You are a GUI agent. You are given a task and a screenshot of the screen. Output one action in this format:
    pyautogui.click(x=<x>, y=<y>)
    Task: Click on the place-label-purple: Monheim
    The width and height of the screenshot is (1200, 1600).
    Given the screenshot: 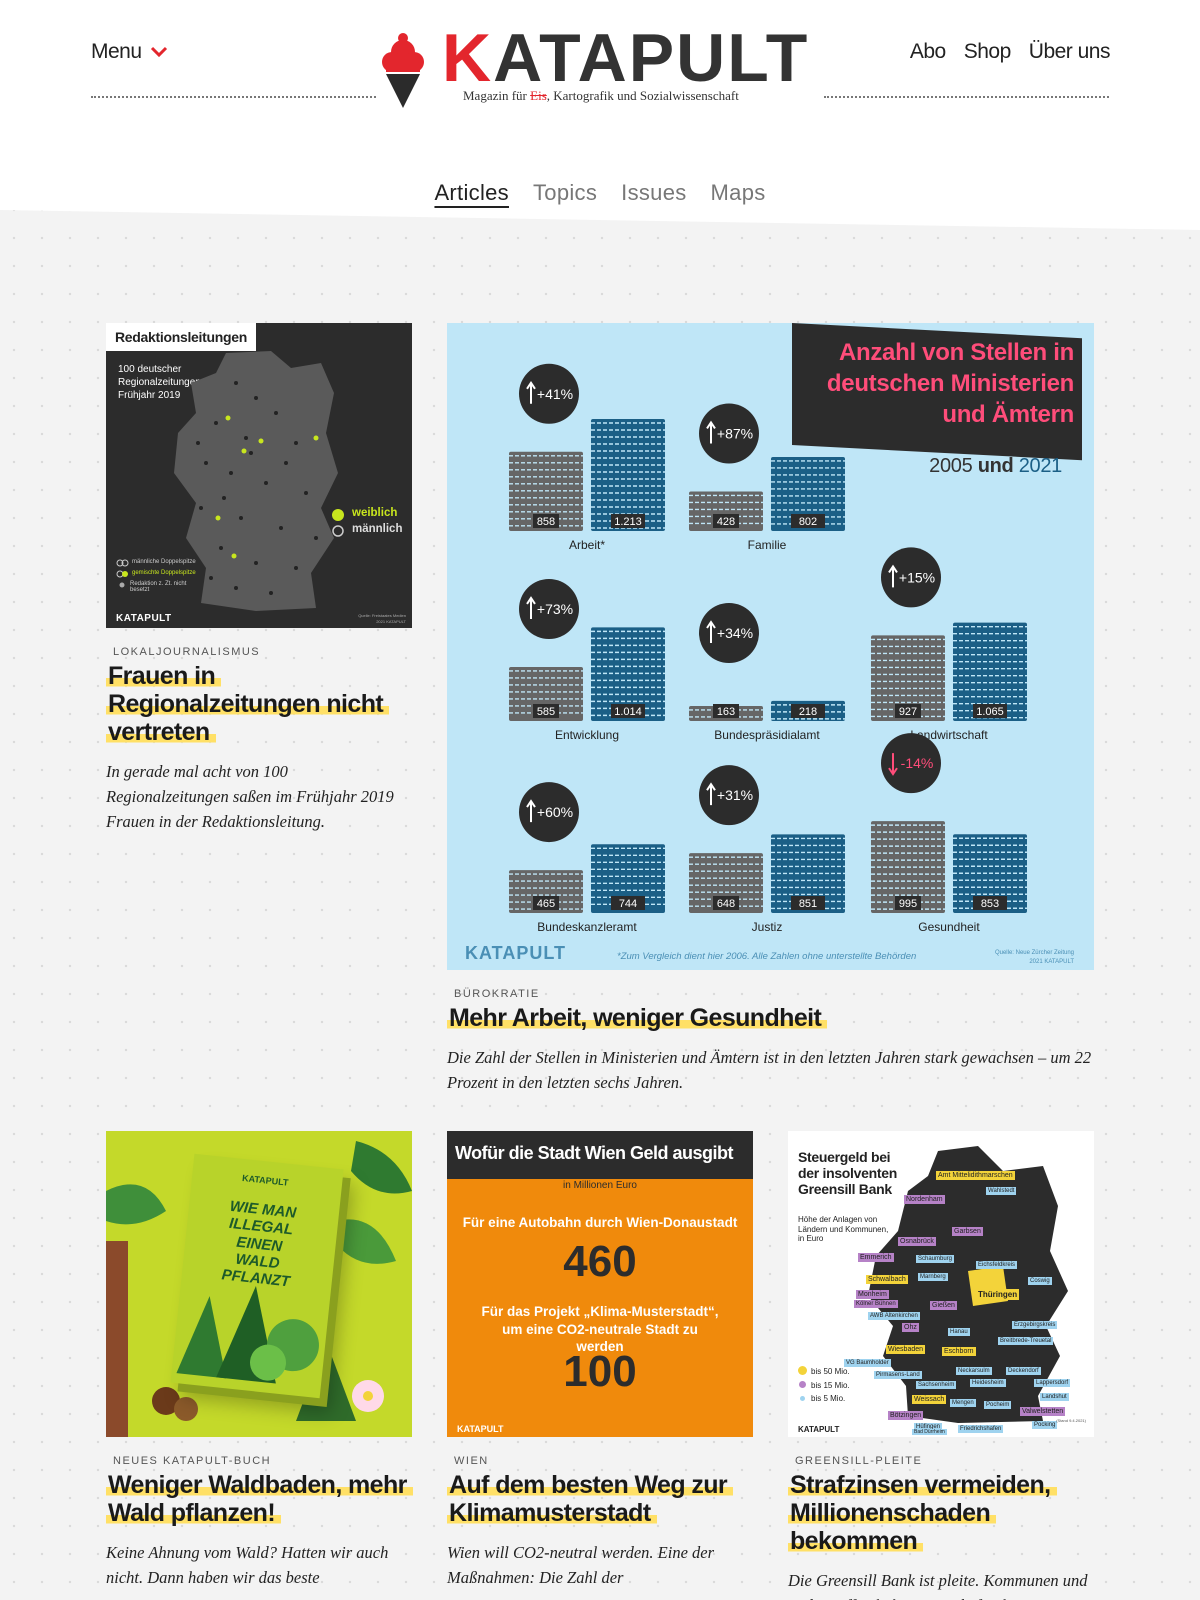 What is the action you would take?
    pyautogui.click(x=872, y=1294)
    